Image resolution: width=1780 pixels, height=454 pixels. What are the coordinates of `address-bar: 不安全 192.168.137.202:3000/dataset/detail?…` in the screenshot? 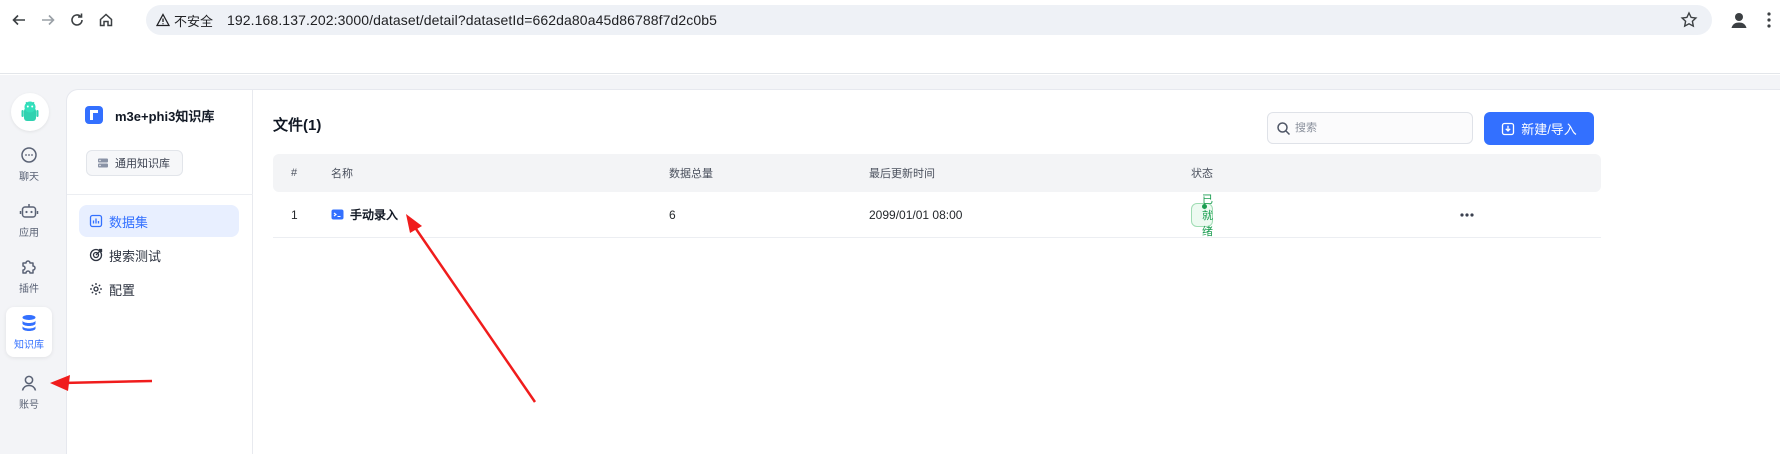 It's located at (929, 20).